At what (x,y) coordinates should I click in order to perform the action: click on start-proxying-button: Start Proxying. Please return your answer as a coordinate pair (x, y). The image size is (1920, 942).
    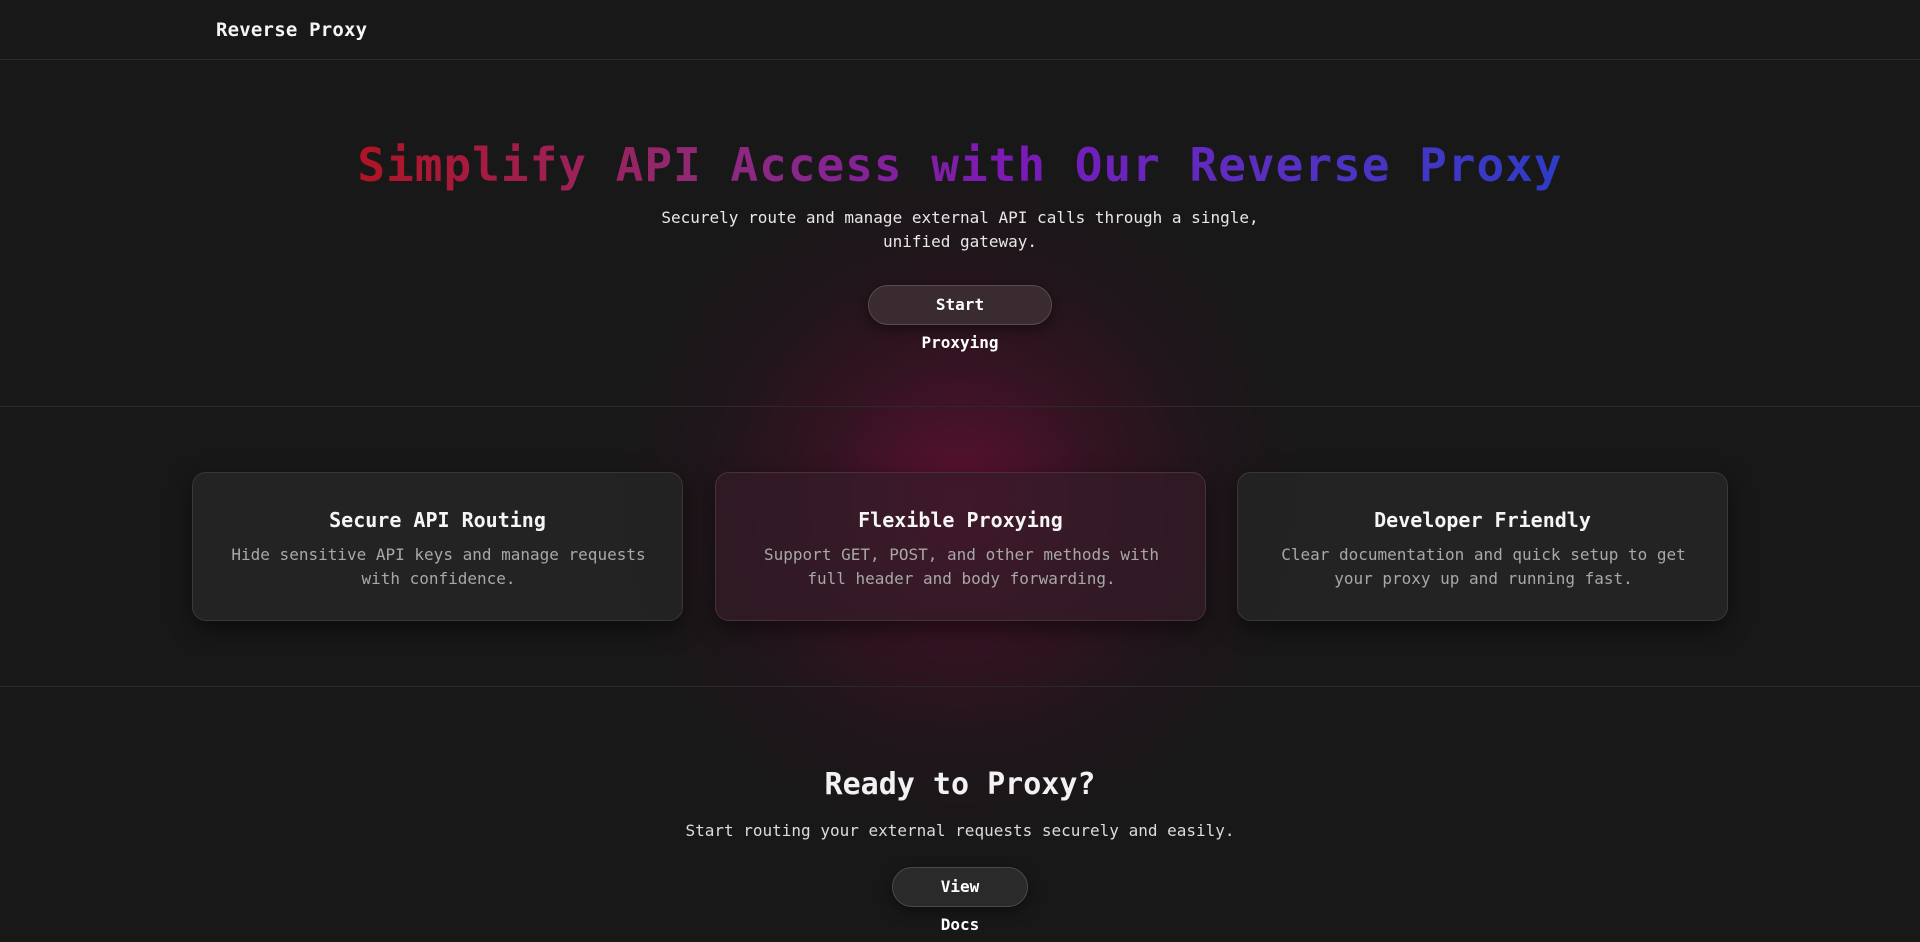
    Looking at the image, I should click on (960, 318).